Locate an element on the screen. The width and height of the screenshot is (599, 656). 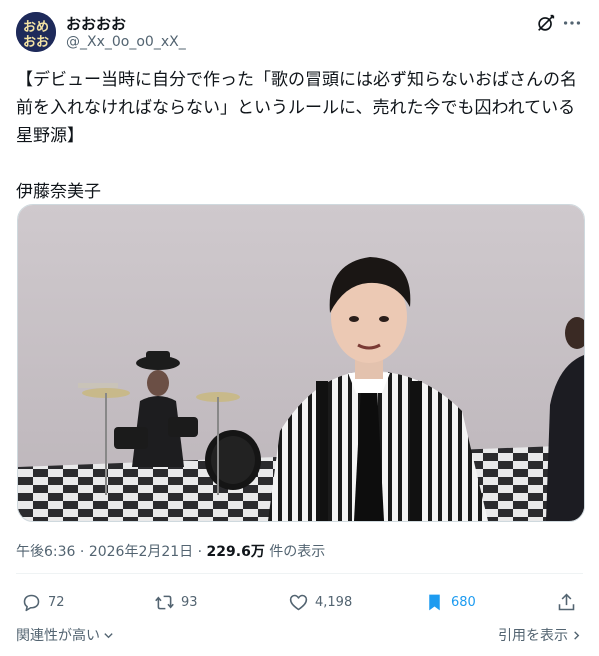
share-icon is located at coordinates (566, 601).